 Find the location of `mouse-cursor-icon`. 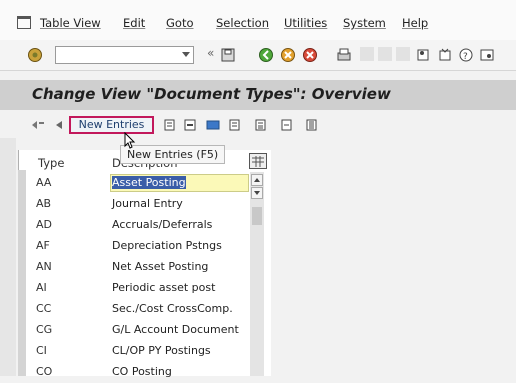

mouse-cursor-icon is located at coordinates (130, 140).